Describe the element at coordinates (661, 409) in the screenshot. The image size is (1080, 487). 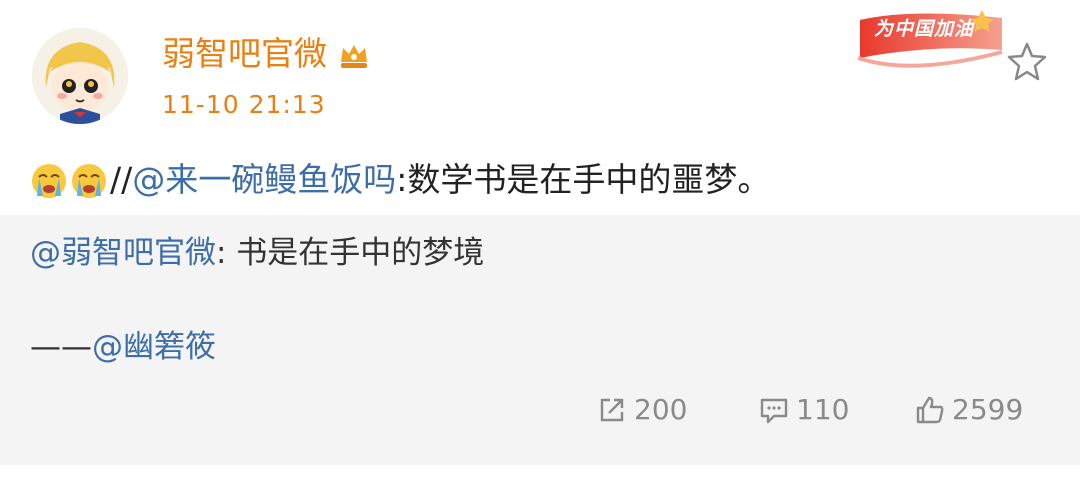
I see `repost-count: 200` at that location.